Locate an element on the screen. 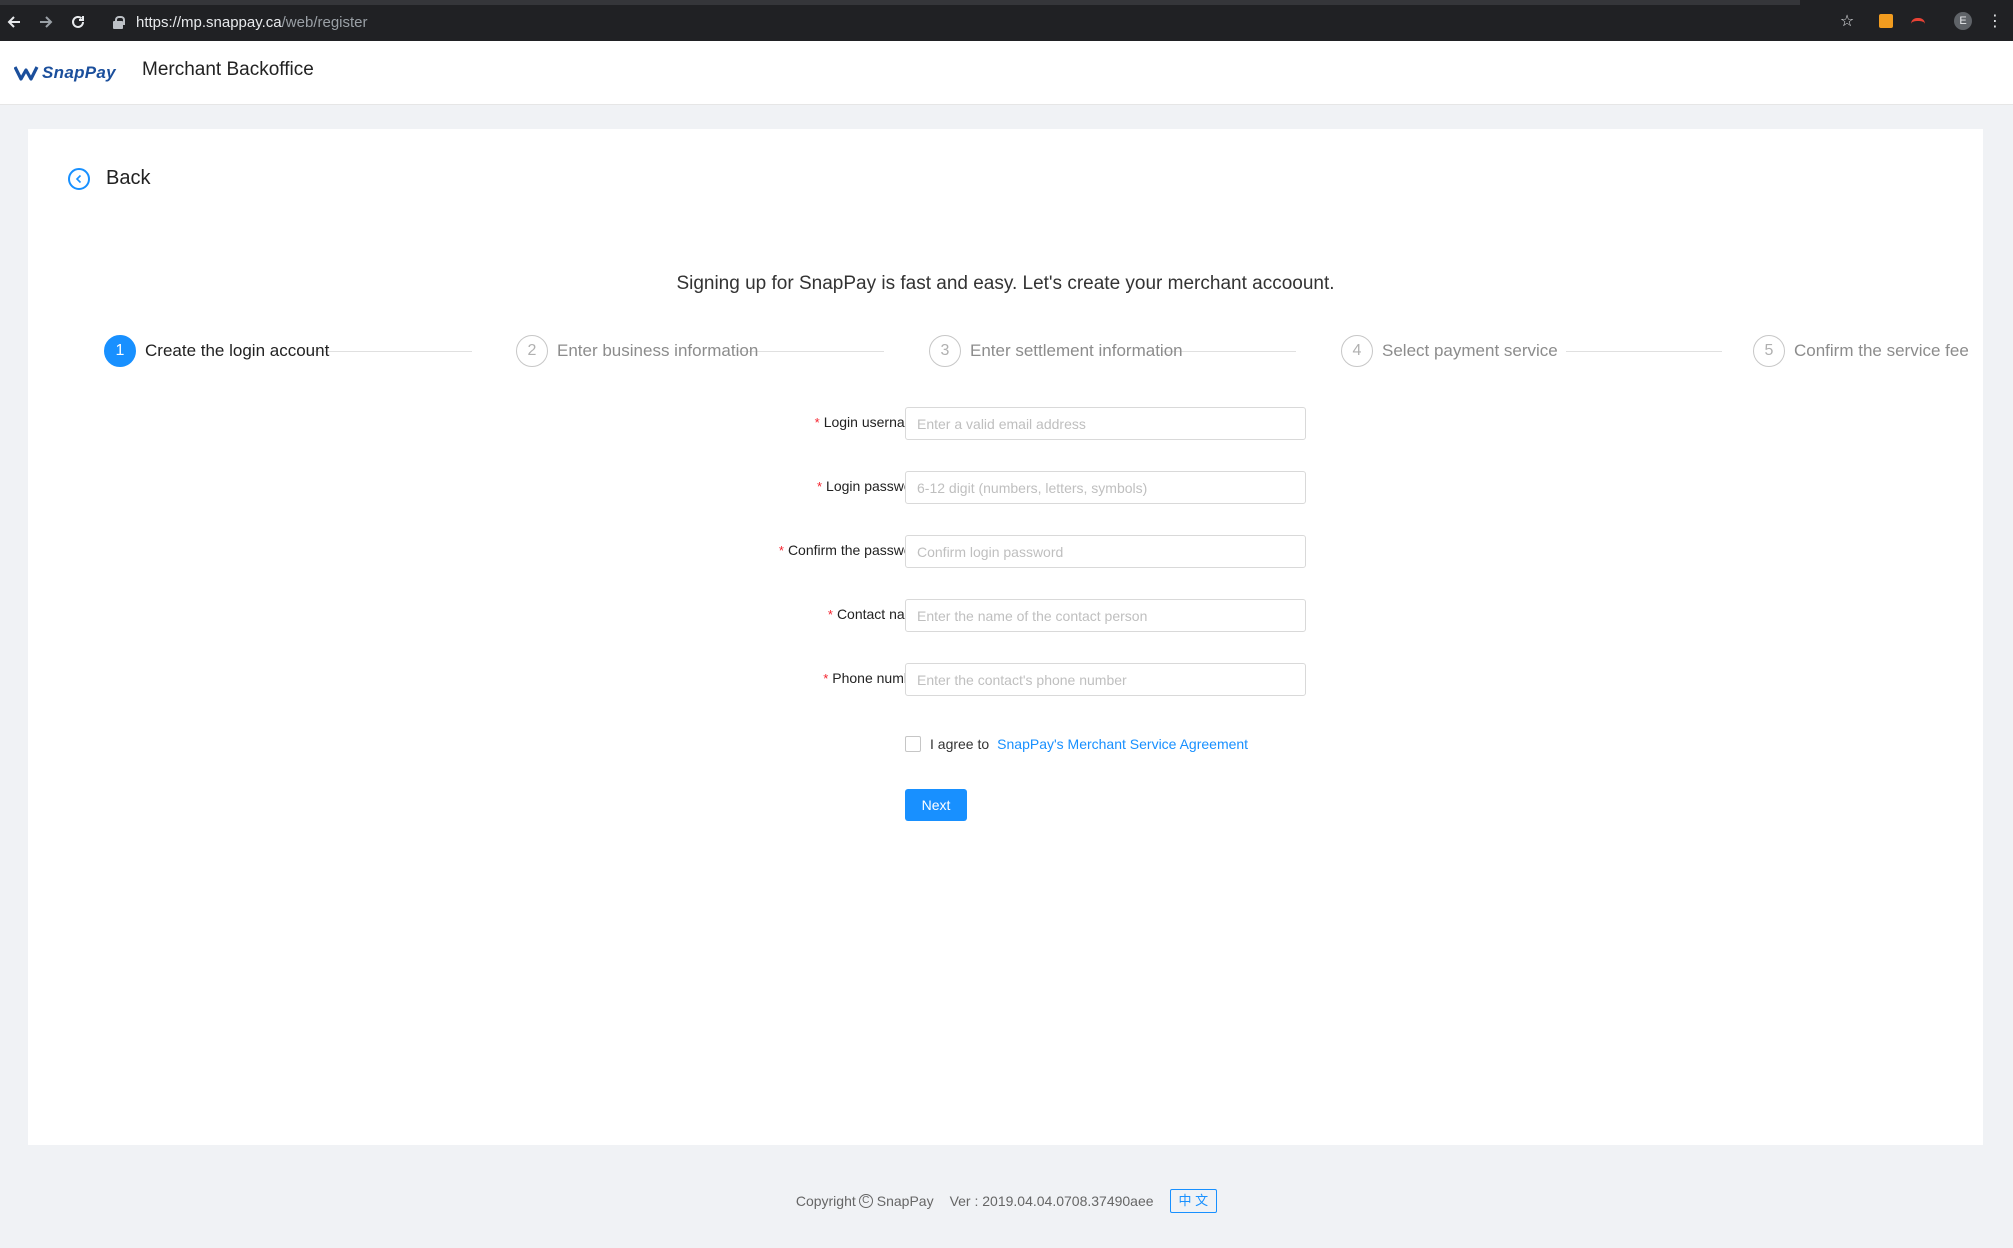 Image resolution: width=2013 pixels, height=1248 pixels. phone-input is located at coordinates (1105, 679).